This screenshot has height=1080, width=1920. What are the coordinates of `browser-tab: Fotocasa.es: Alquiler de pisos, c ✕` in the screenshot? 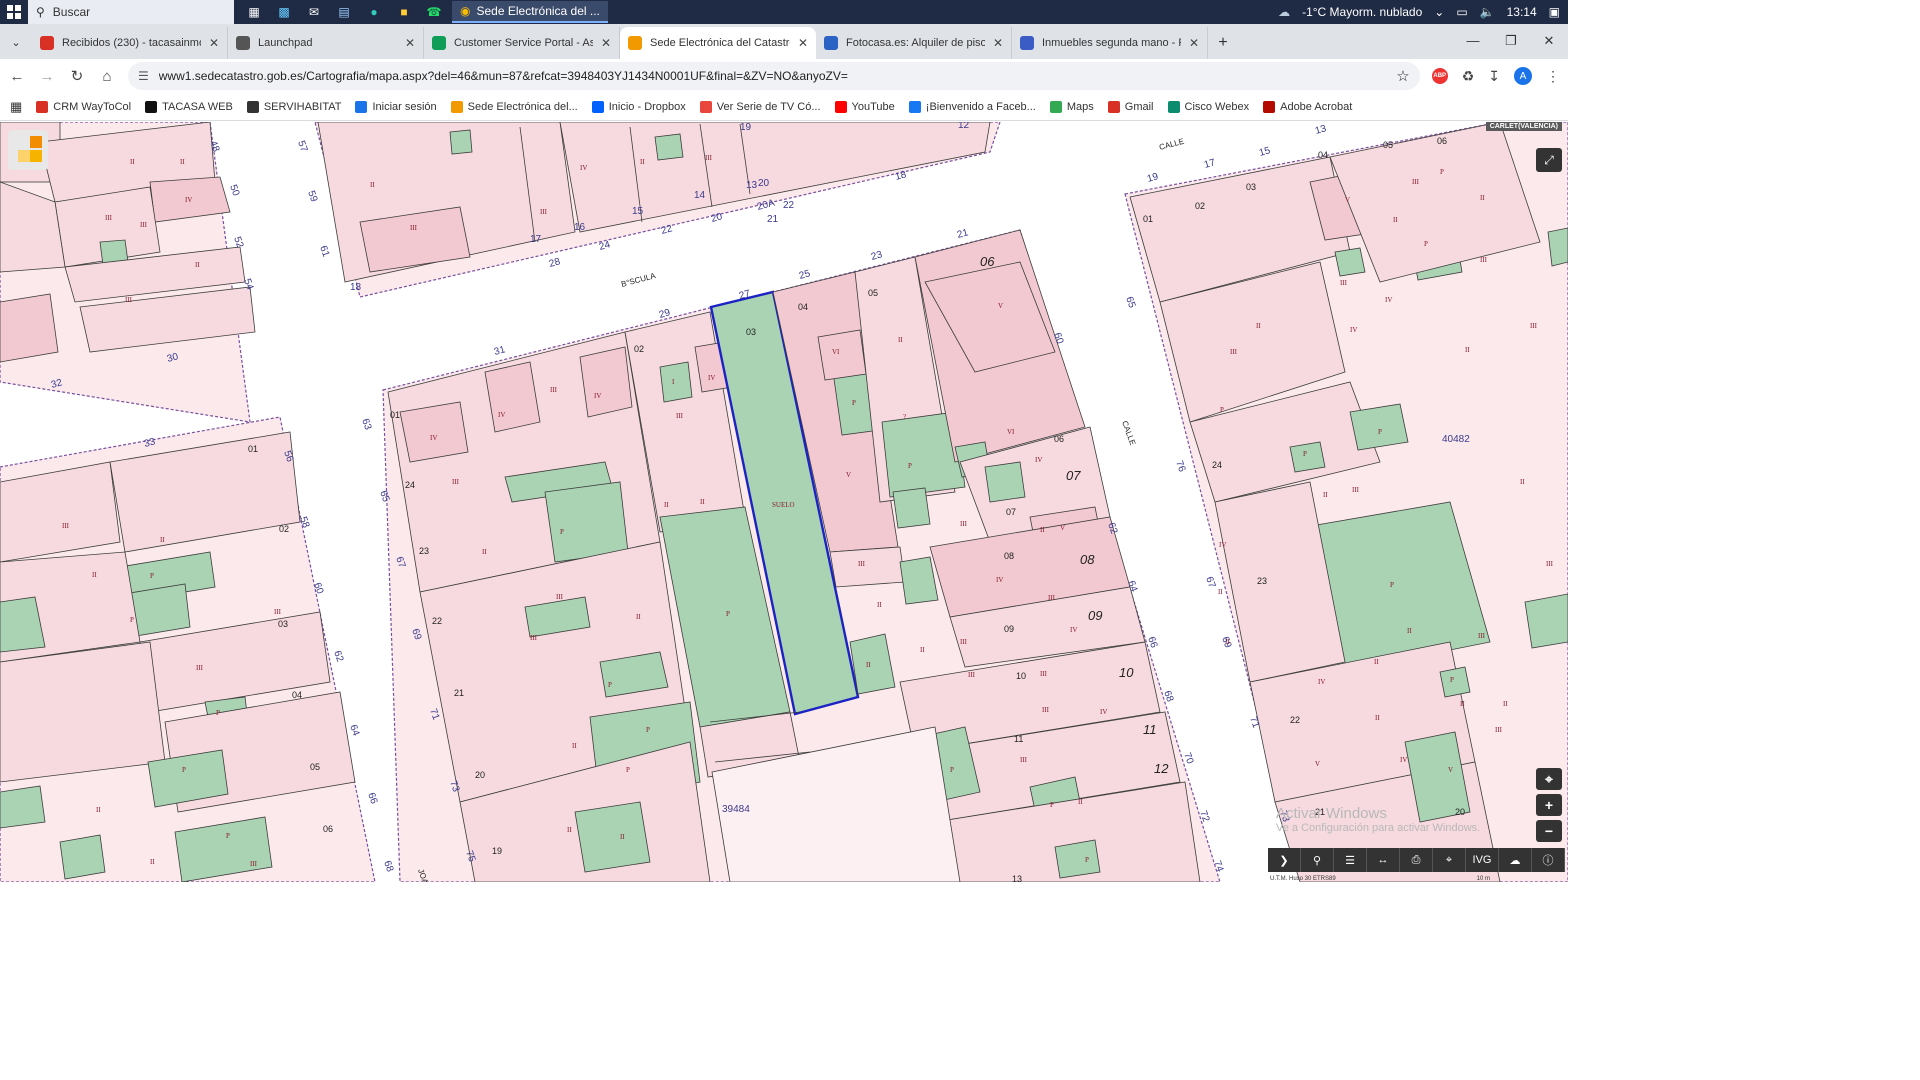 It's located at (914, 43).